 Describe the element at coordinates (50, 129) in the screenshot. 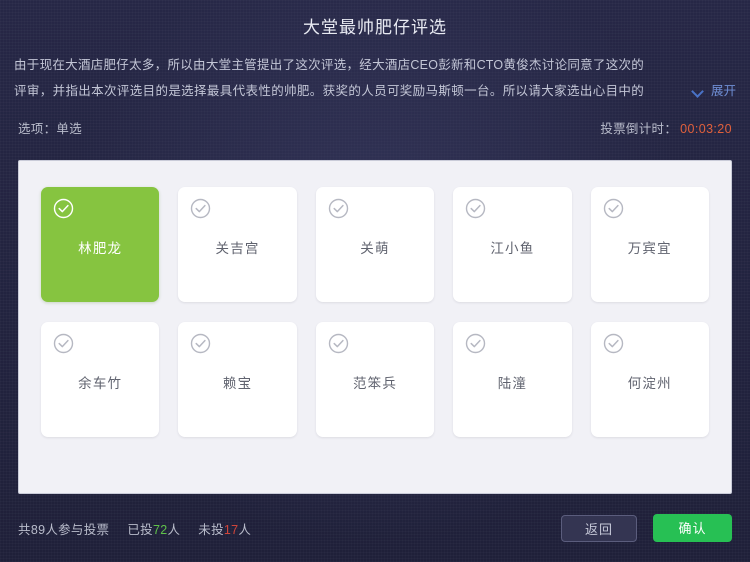

I see `option-type-label: 选项：单选` at that location.